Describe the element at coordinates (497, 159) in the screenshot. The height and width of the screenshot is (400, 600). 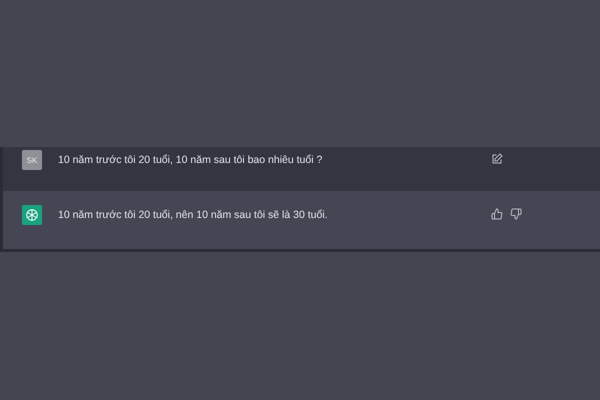
I see `edit-icon` at that location.